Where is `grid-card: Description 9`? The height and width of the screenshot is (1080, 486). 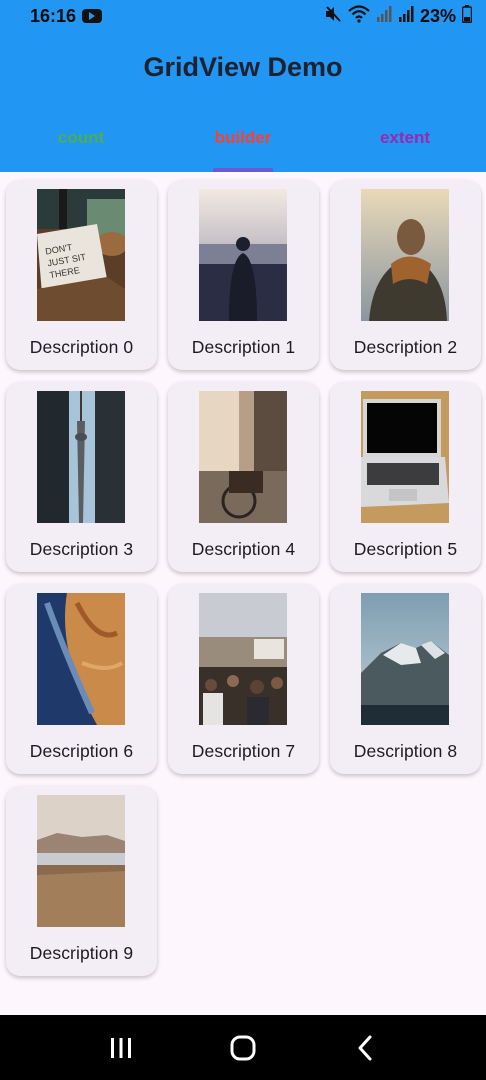 grid-card: Description 9 is located at coordinates (81, 881).